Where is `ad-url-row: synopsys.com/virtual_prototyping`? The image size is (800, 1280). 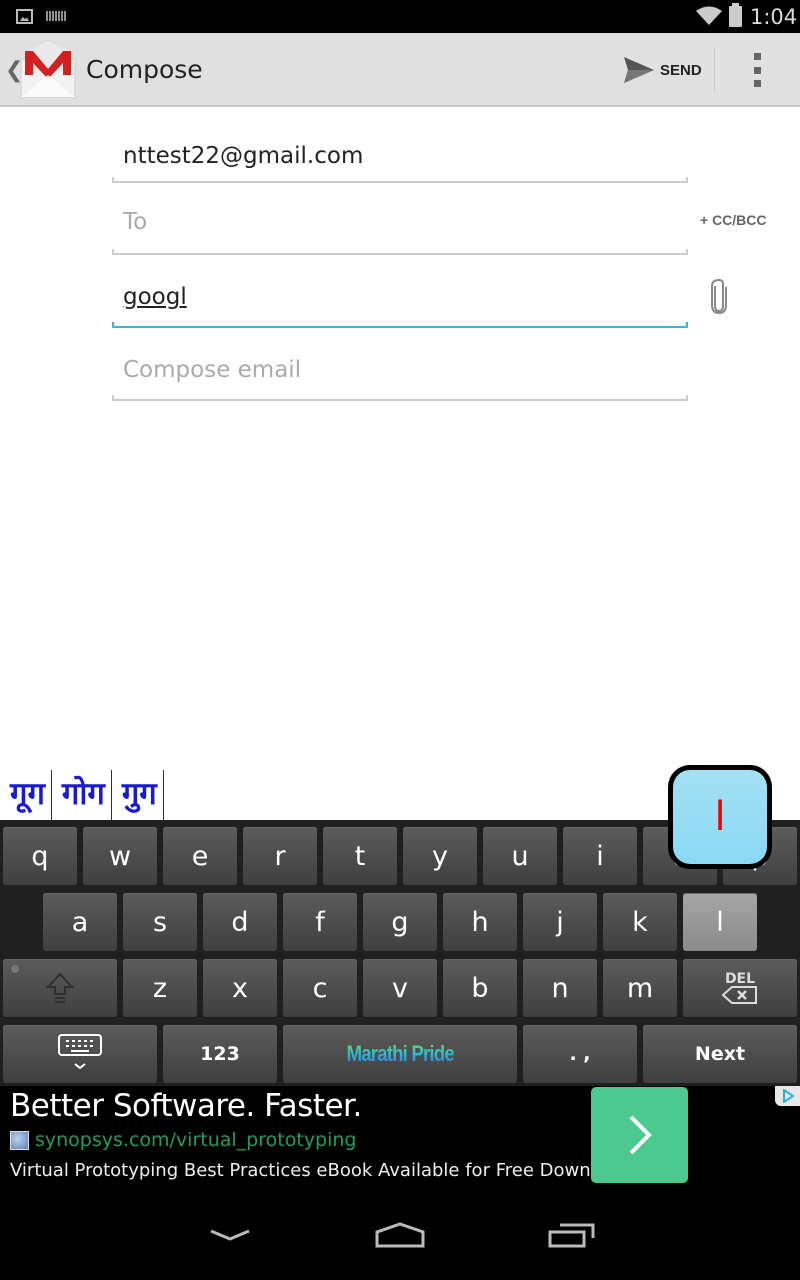
ad-url-row: synopsys.com/virtual_prototyping is located at coordinates (183, 1140).